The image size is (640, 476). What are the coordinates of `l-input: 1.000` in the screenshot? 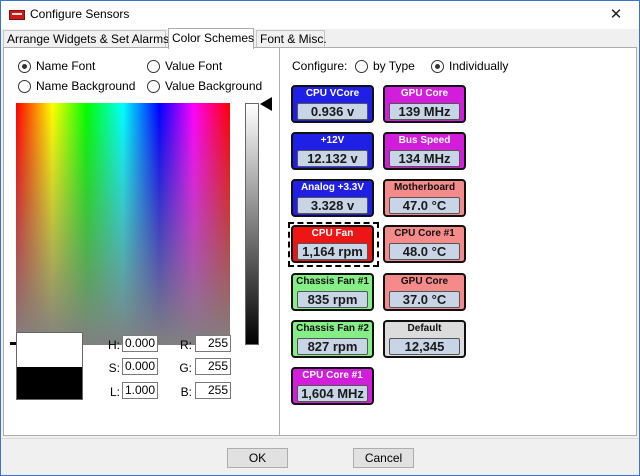 It's located at (140, 390).